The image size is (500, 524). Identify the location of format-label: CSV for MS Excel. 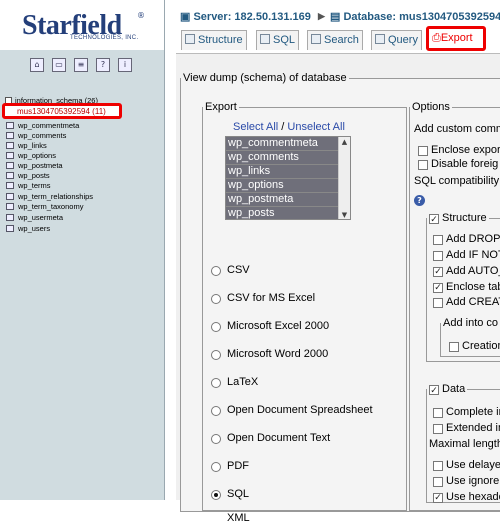
(271, 298).